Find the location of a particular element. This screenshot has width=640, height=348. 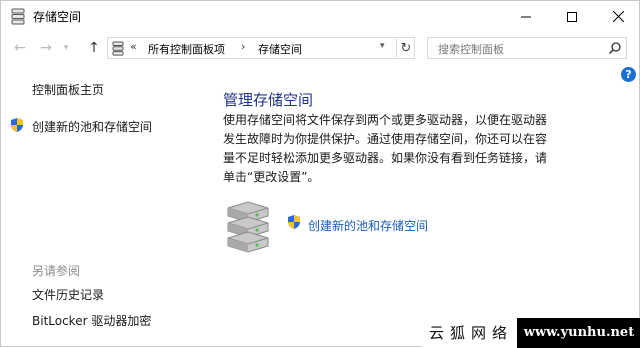

help-button: ? is located at coordinates (628, 74).